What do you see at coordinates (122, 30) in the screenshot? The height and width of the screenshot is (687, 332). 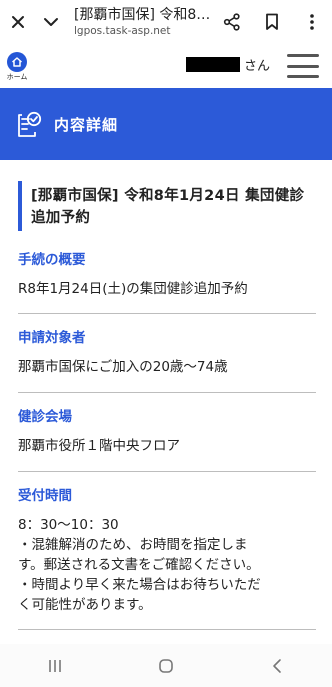 I see `url-host: lgpos.task-asp.net` at bounding box center [122, 30].